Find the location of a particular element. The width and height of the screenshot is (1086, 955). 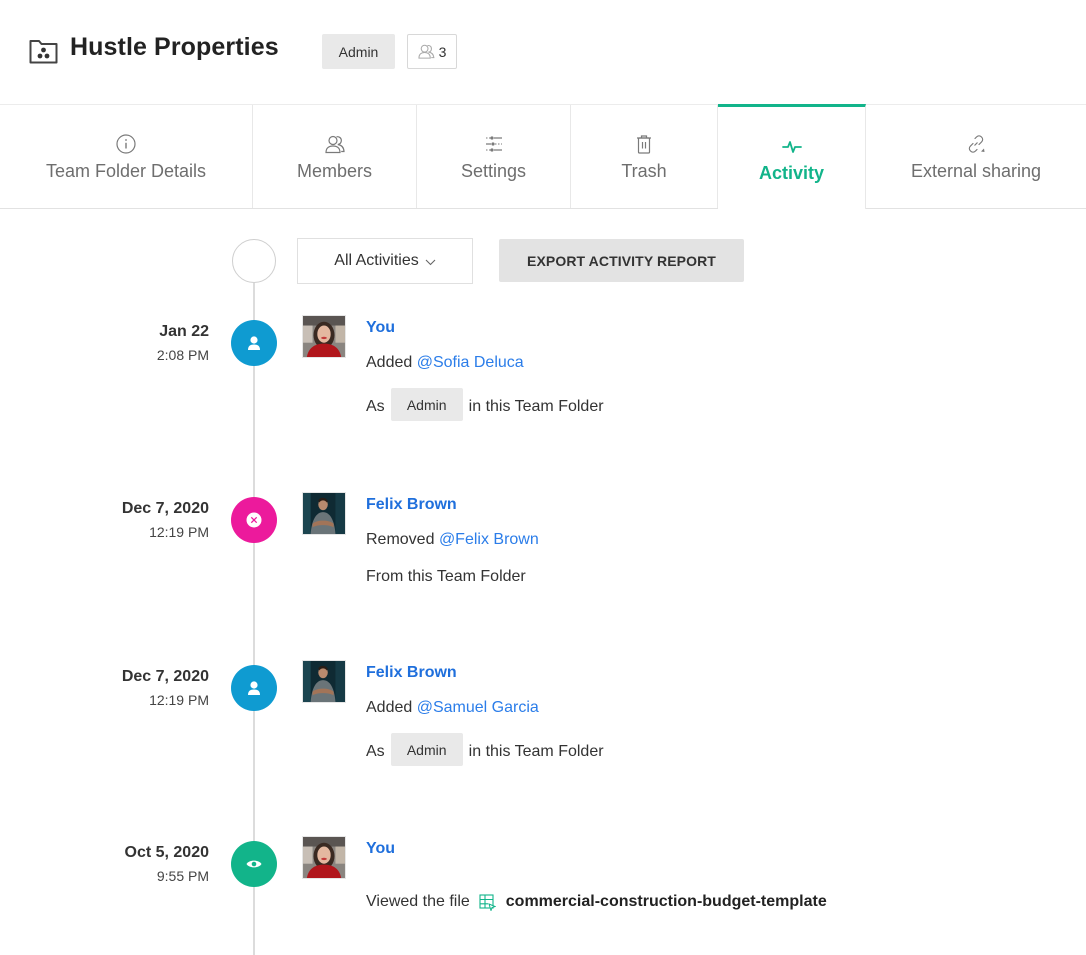

file-name-link: commercial-construction-budget-template is located at coordinates (666, 902).